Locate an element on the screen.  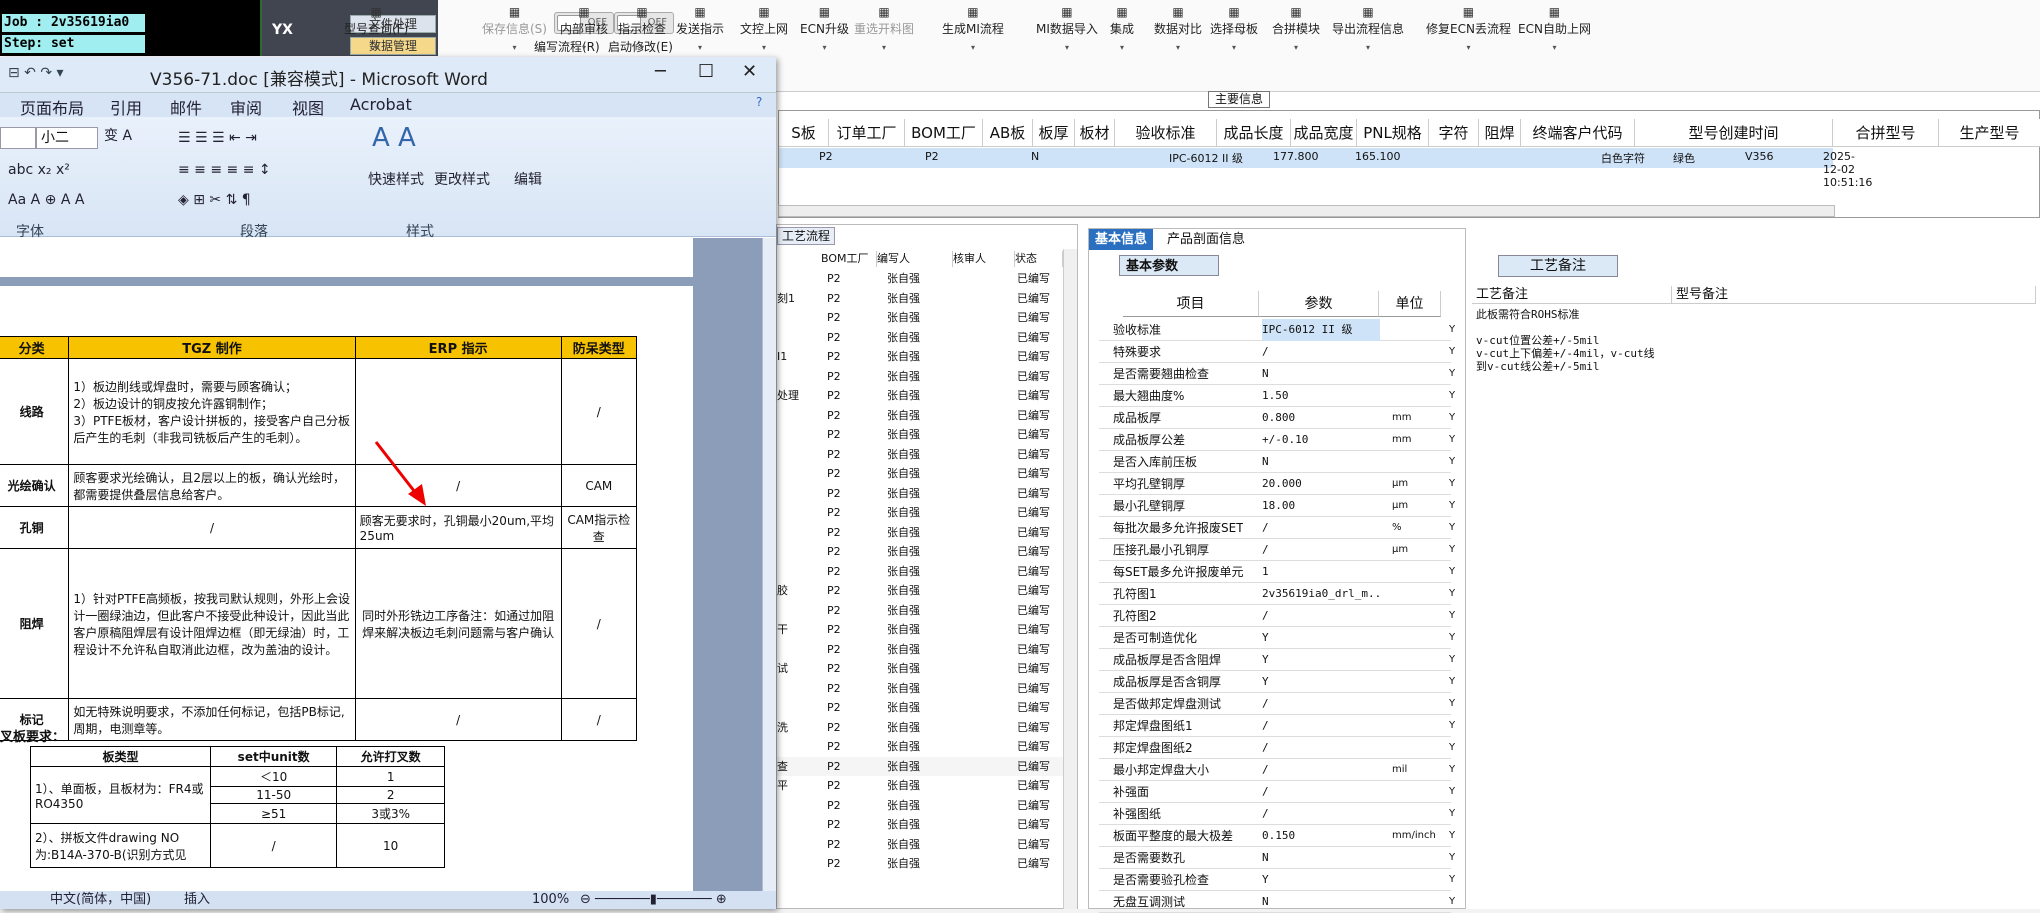
basic-row: 每SET最多允许报废单元 1 Y is located at coordinates (1277, 572).